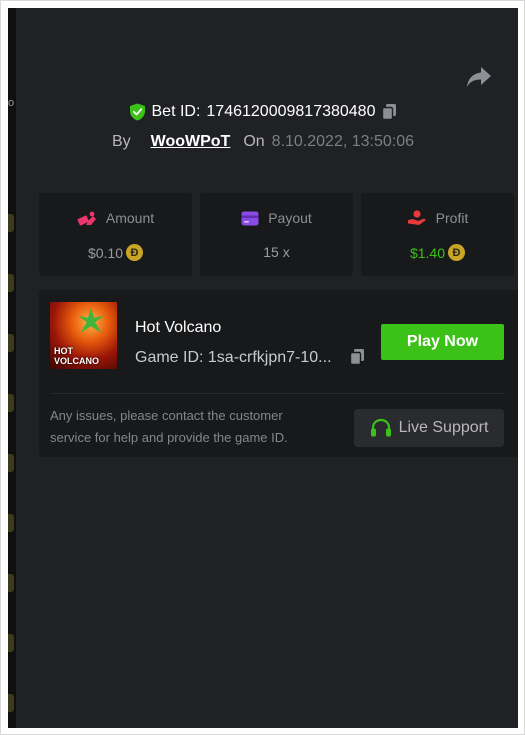  Describe the element at coordinates (105, 252) in the screenshot. I see `amount-value: $0.10` at that location.